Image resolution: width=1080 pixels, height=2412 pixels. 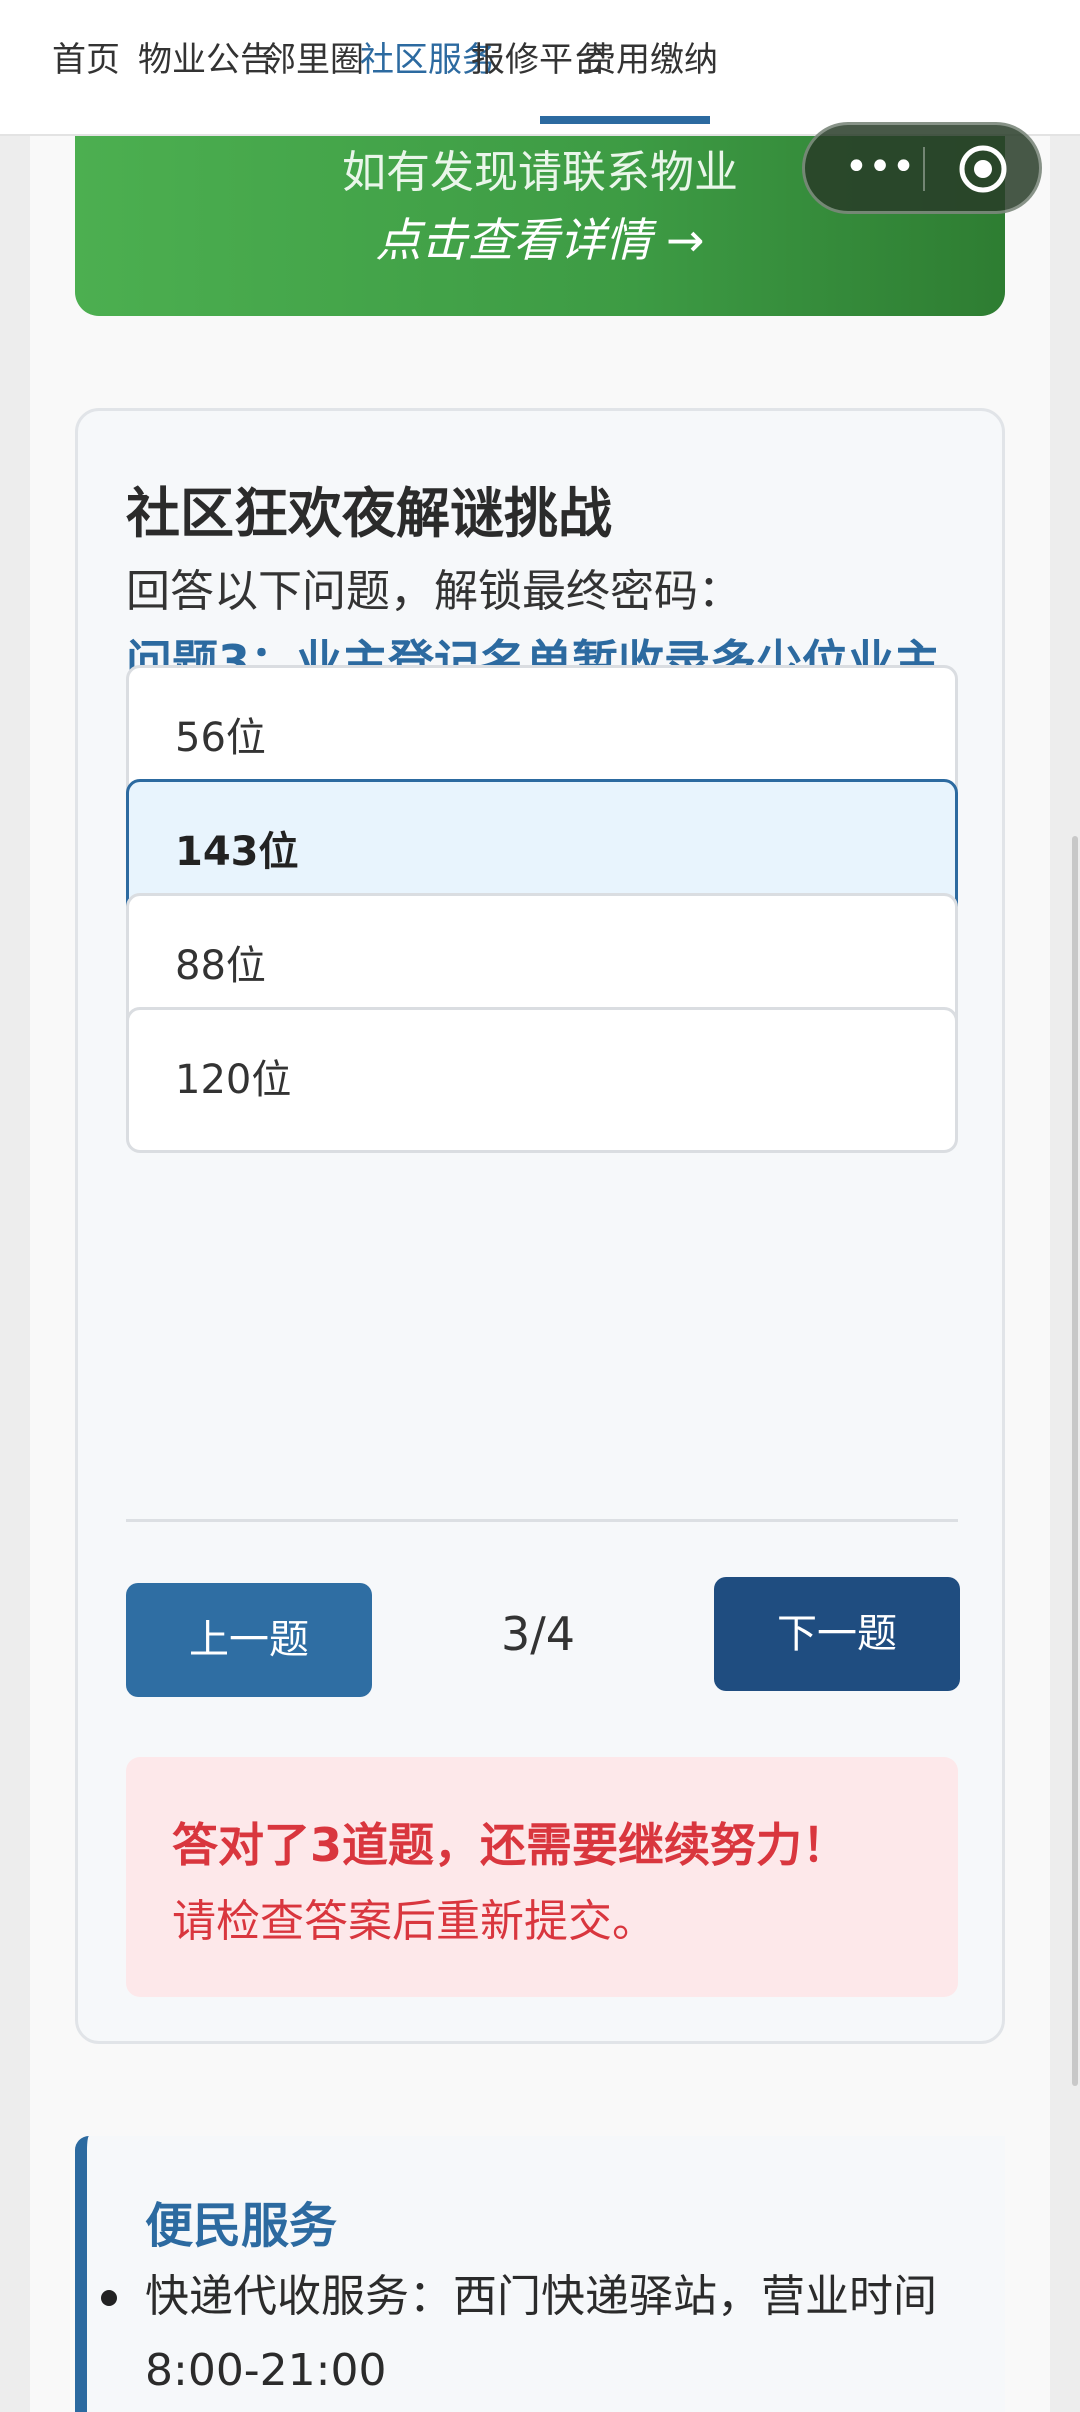 I want to click on result-hint: 请检查答案后重新提交。, so click(x=414, y=1921).